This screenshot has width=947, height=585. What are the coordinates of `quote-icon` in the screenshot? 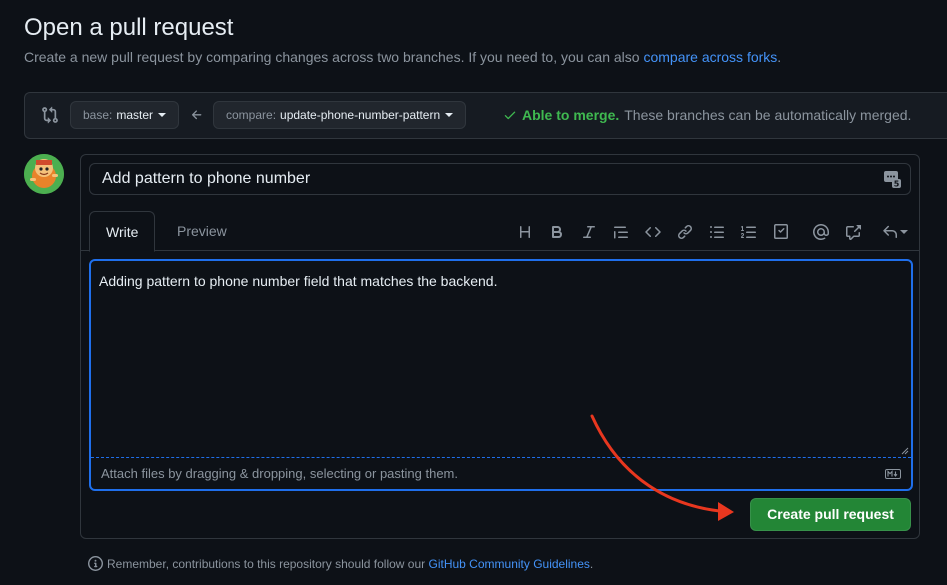 It's located at (621, 232).